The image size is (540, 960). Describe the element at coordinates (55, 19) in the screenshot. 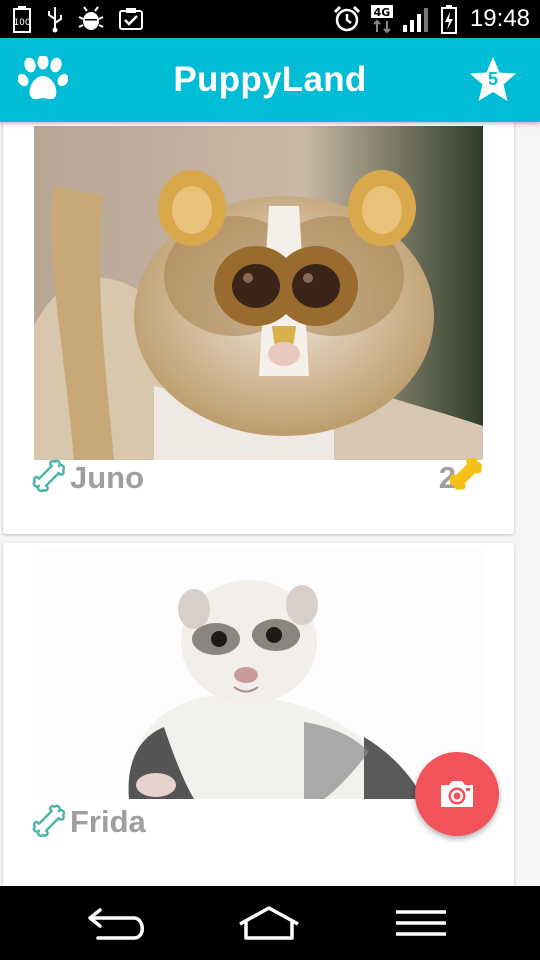

I see `usb-icon` at that location.